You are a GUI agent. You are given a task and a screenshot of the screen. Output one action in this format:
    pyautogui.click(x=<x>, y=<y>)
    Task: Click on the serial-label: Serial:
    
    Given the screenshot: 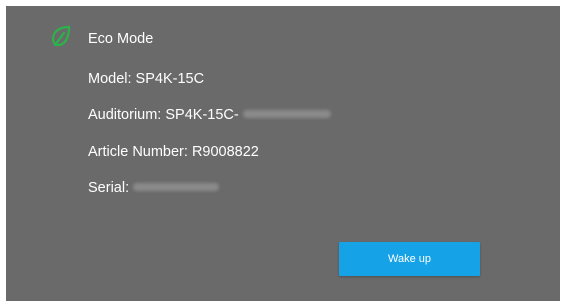 What is the action you would take?
    pyautogui.click(x=109, y=188)
    